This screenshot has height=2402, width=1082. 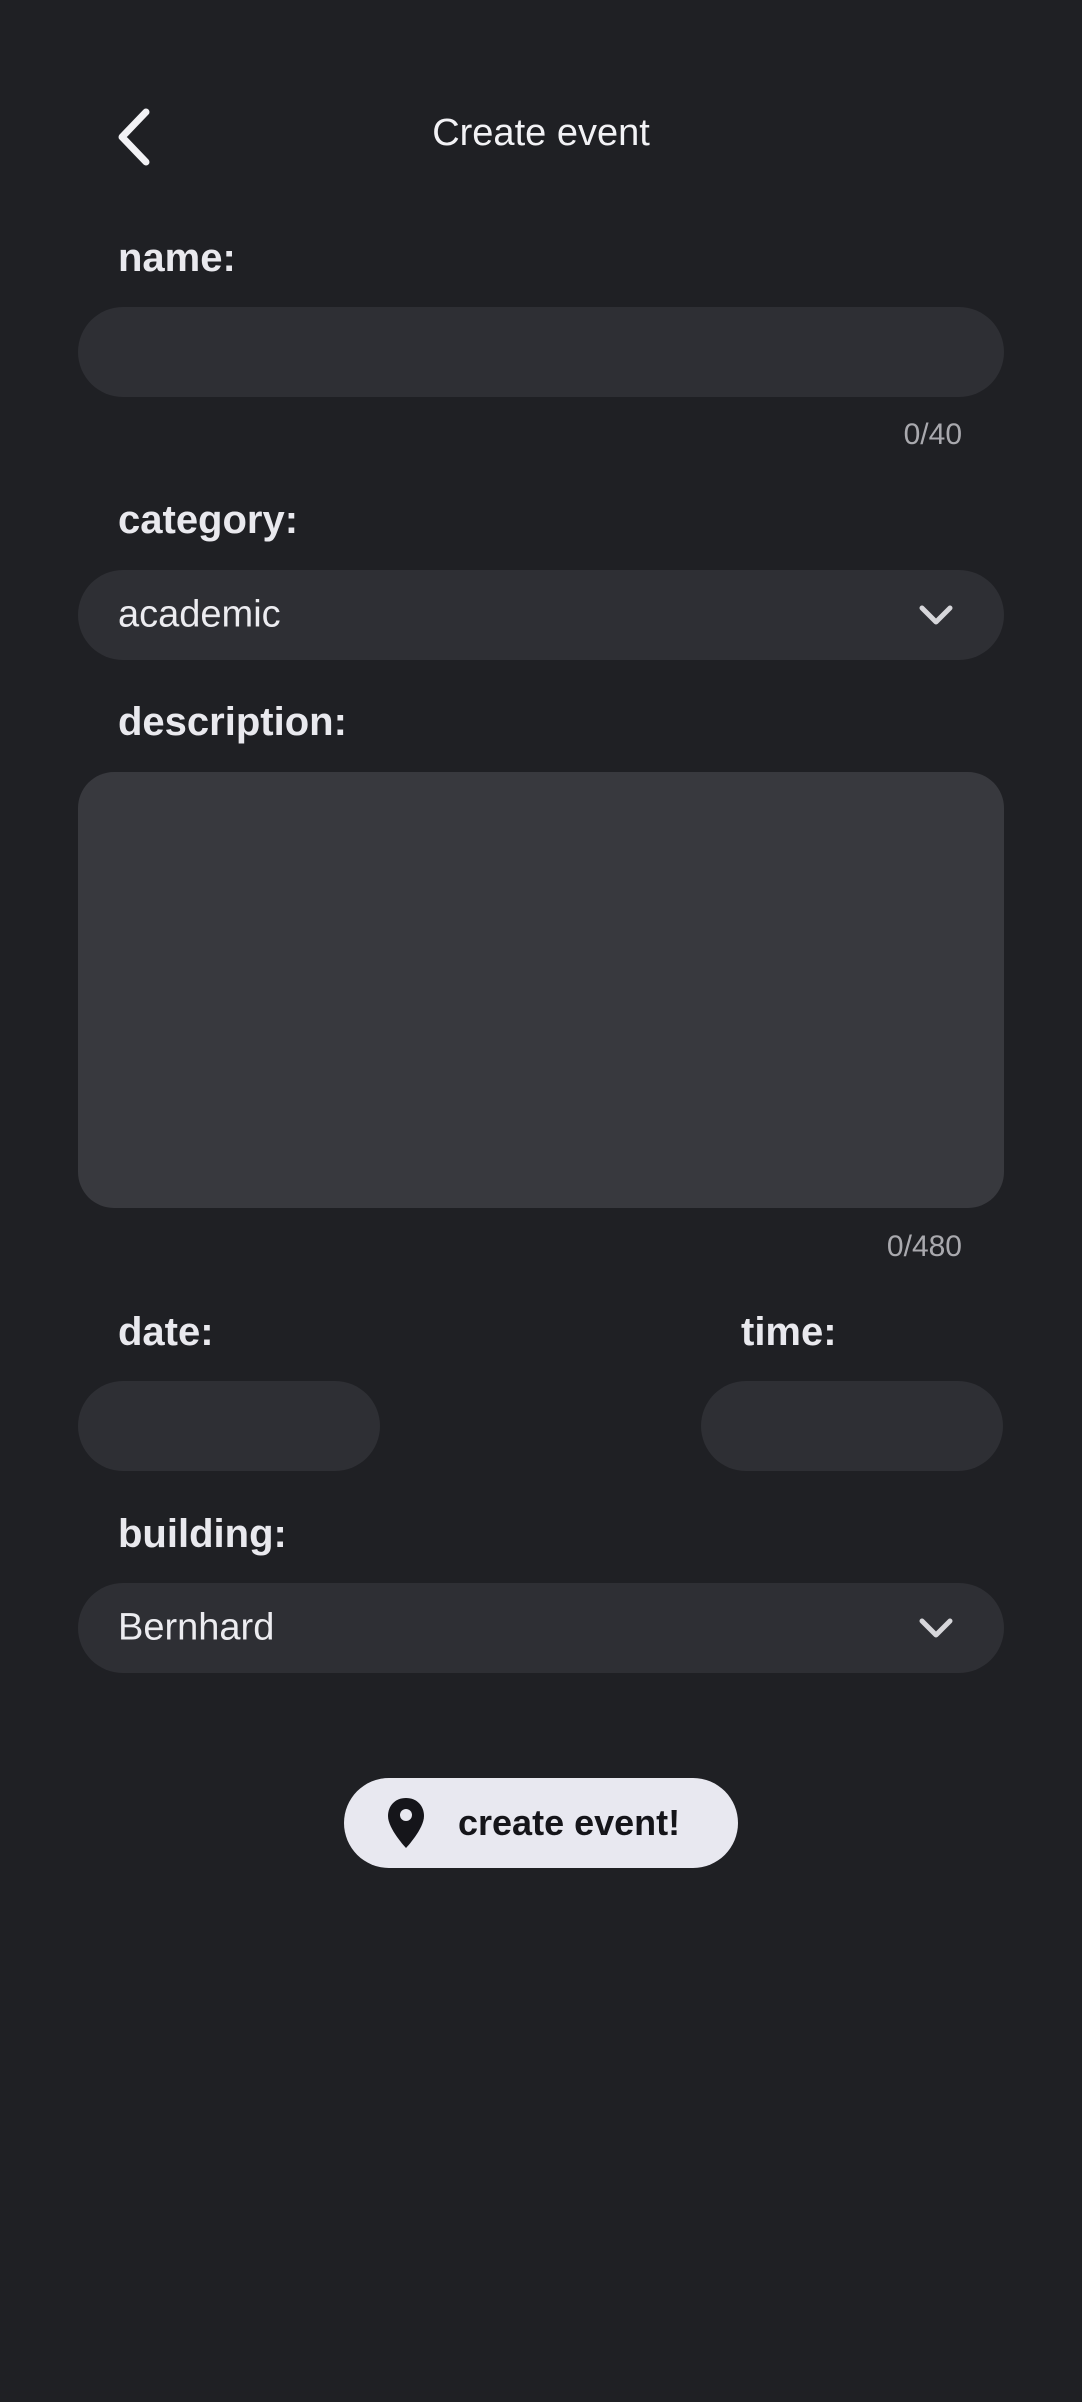 I want to click on category-label: category:, so click(x=208, y=520).